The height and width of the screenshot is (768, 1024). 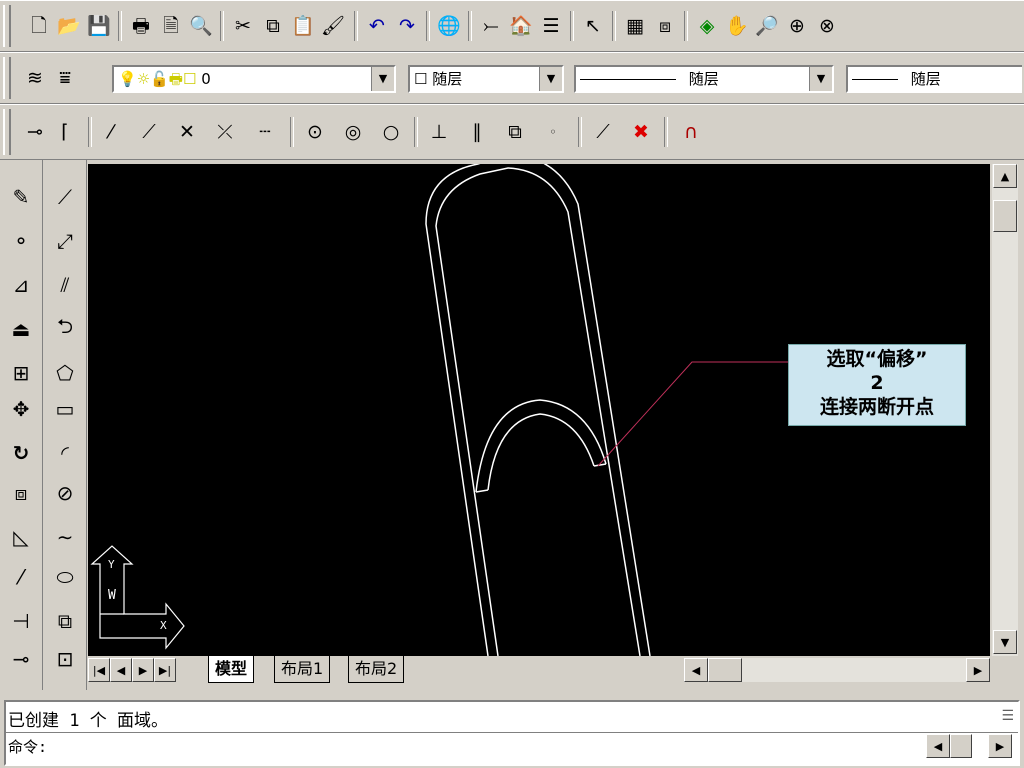 I want to click on snap-endpoint-icon: ⁄, so click(x=111, y=132).